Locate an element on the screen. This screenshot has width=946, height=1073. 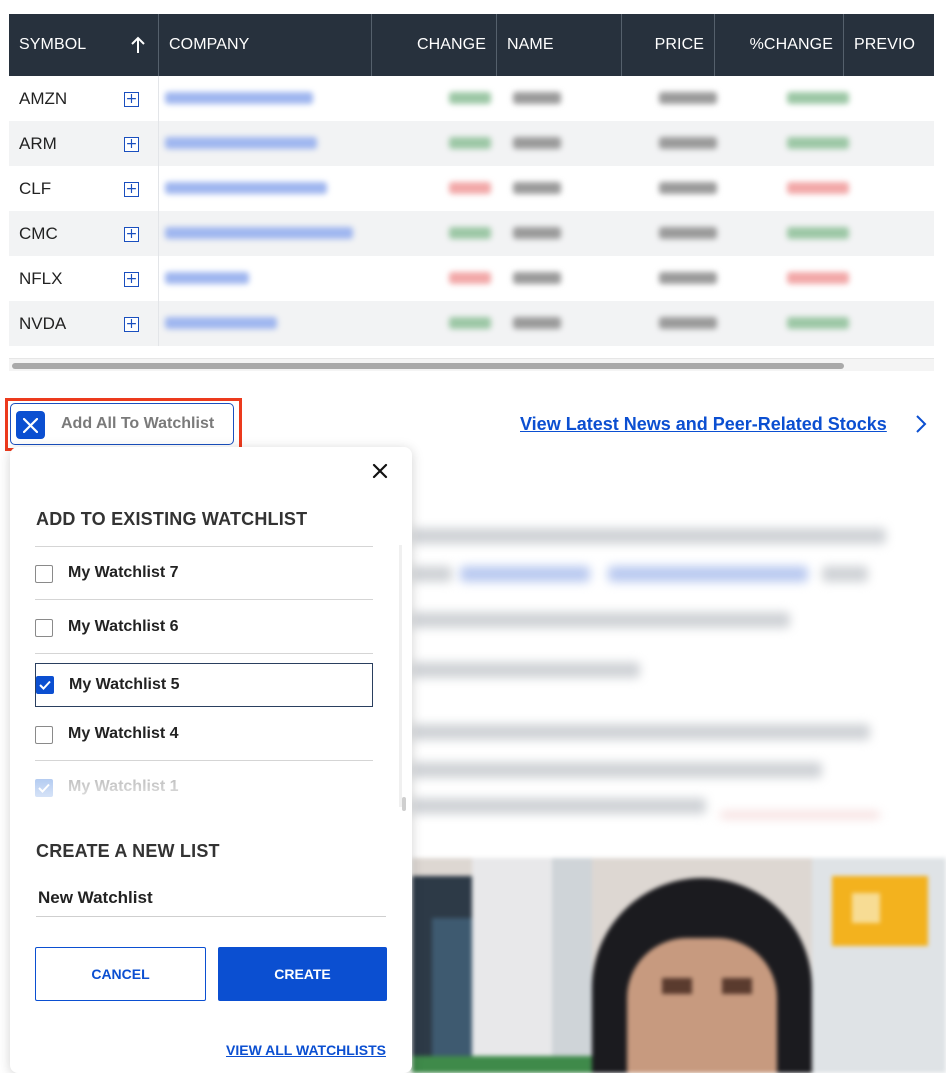
table-row: NFLX + is located at coordinates (471, 278).